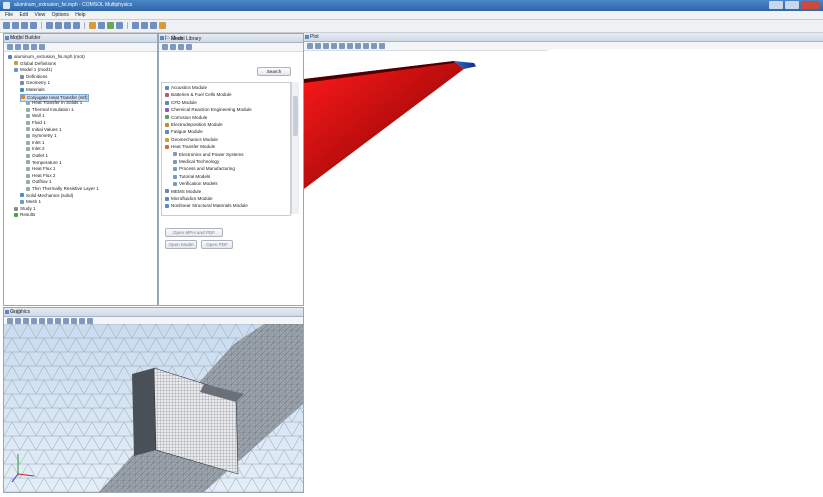 The width and height of the screenshot is (823, 497). What do you see at coordinates (6, 25) in the screenshot?
I see `new-file-icon` at bounding box center [6, 25].